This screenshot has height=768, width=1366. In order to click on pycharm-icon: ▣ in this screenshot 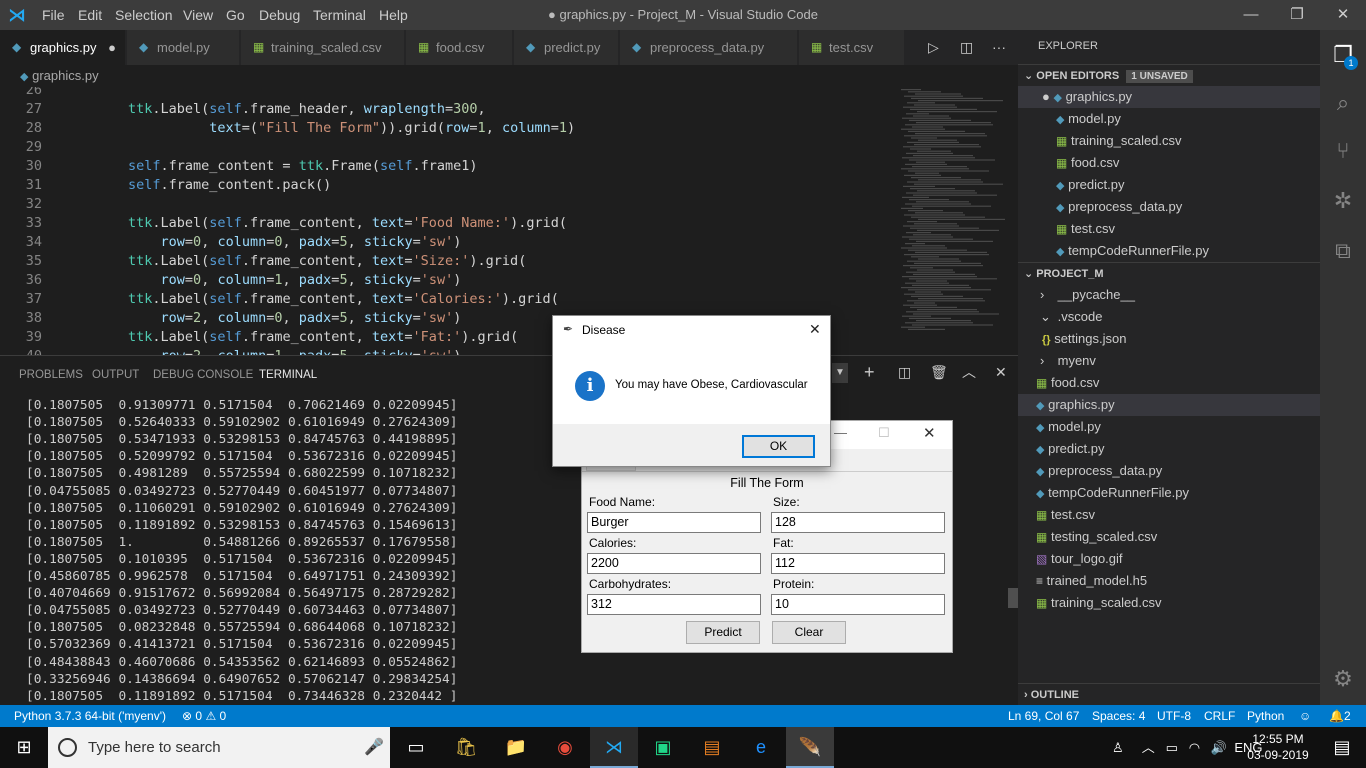, I will do `click(663, 747)`.